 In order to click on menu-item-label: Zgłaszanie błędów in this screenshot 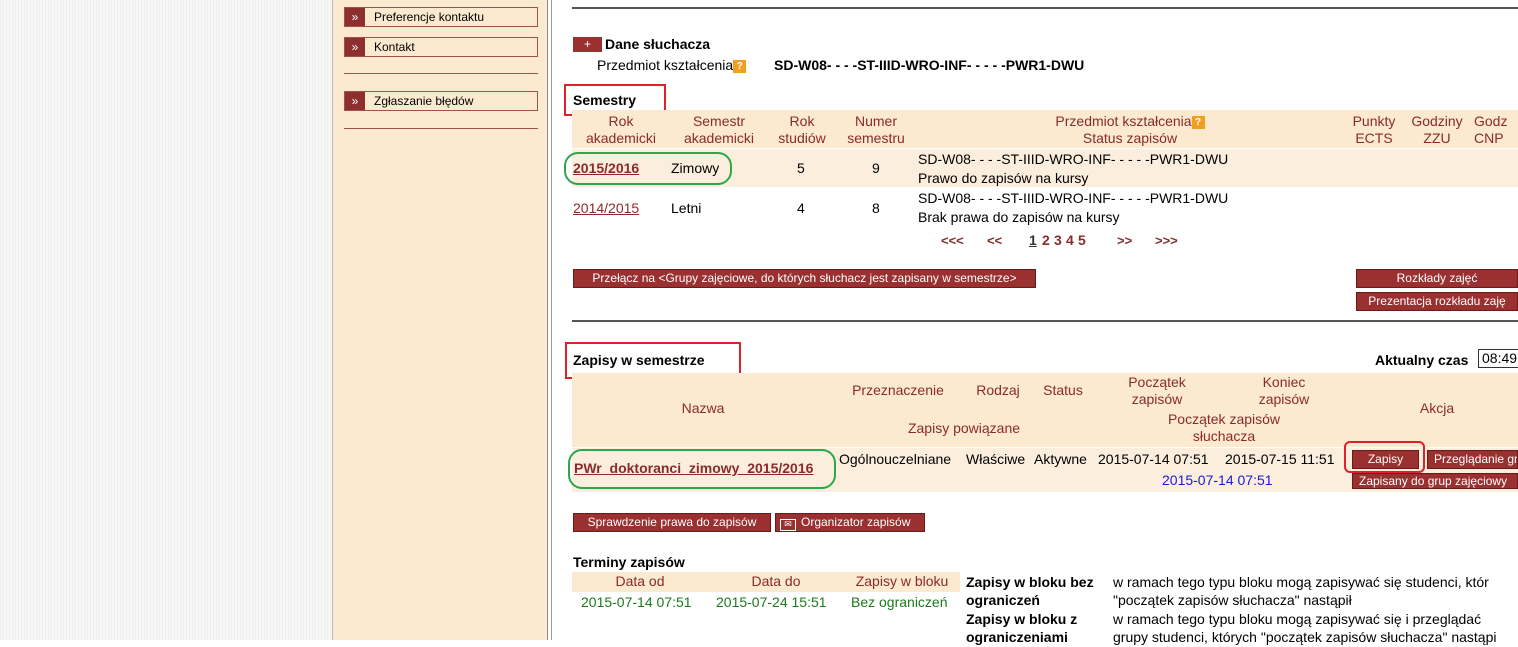, I will do `click(424, 101)`.